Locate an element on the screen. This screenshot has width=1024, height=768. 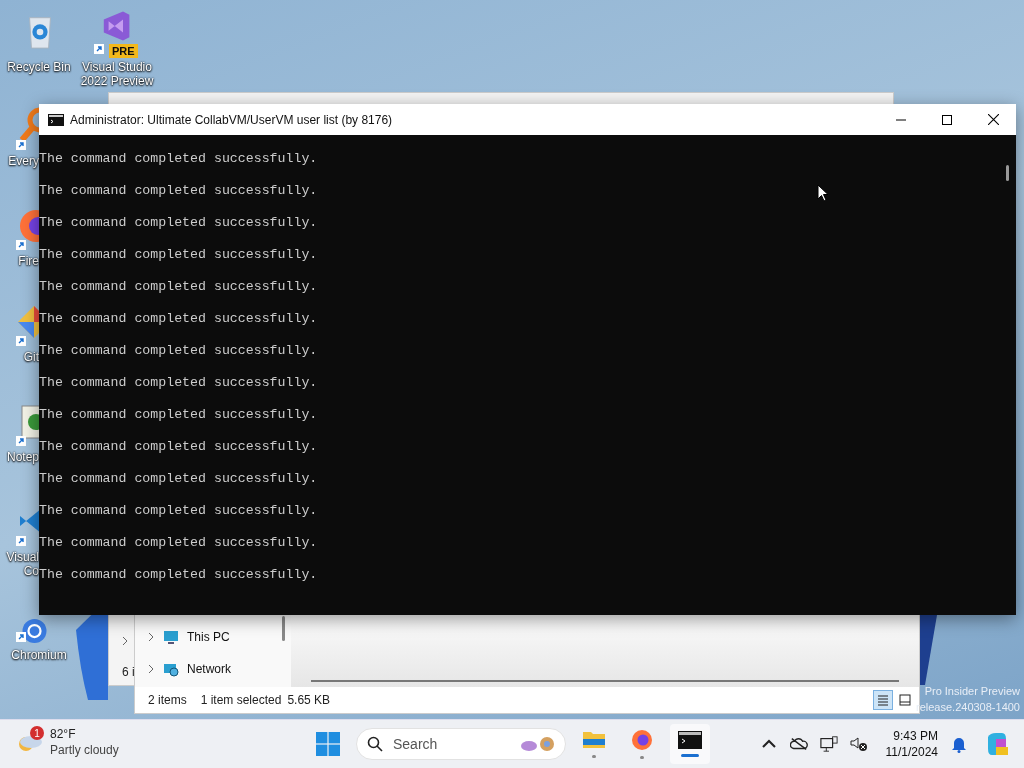
fox-globe-icon is located at coordinates (642, 740).